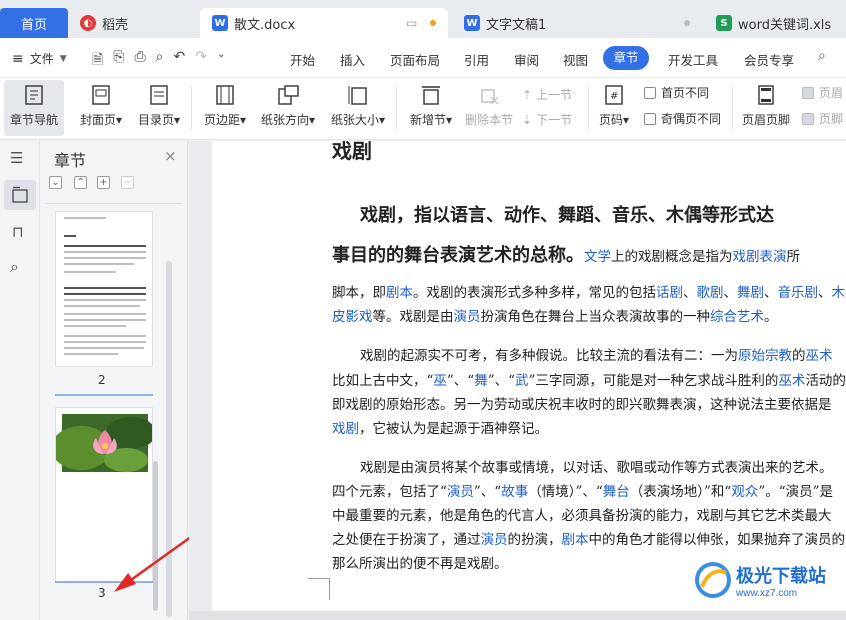 Image resolution: width=846 pixels, height=620 pixels. I want to click on header-checkbox: 页眉, so click(822, 92).